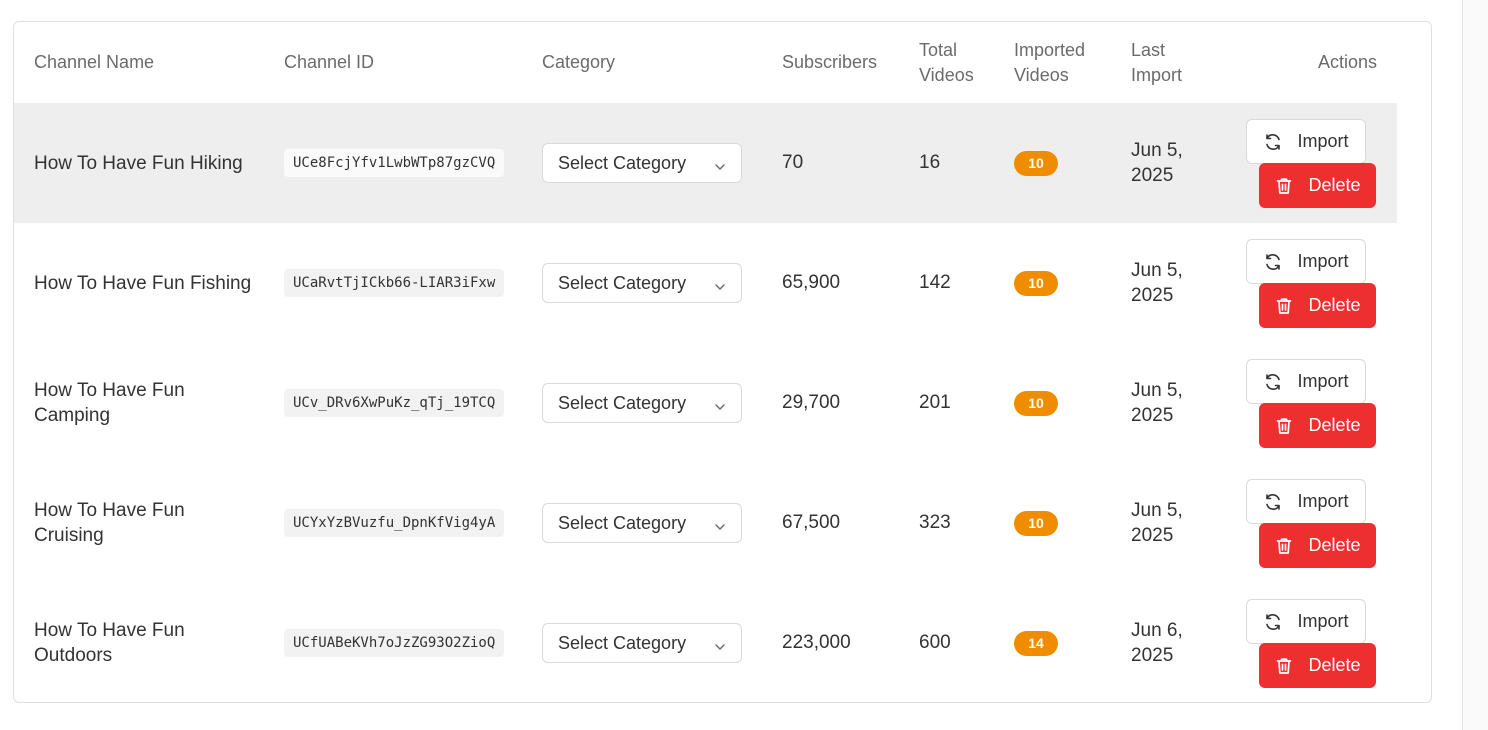 The height and width of the screenshot is (730, 1488). I want to click on imported-videos-cell: 14, so click(1036, 642).